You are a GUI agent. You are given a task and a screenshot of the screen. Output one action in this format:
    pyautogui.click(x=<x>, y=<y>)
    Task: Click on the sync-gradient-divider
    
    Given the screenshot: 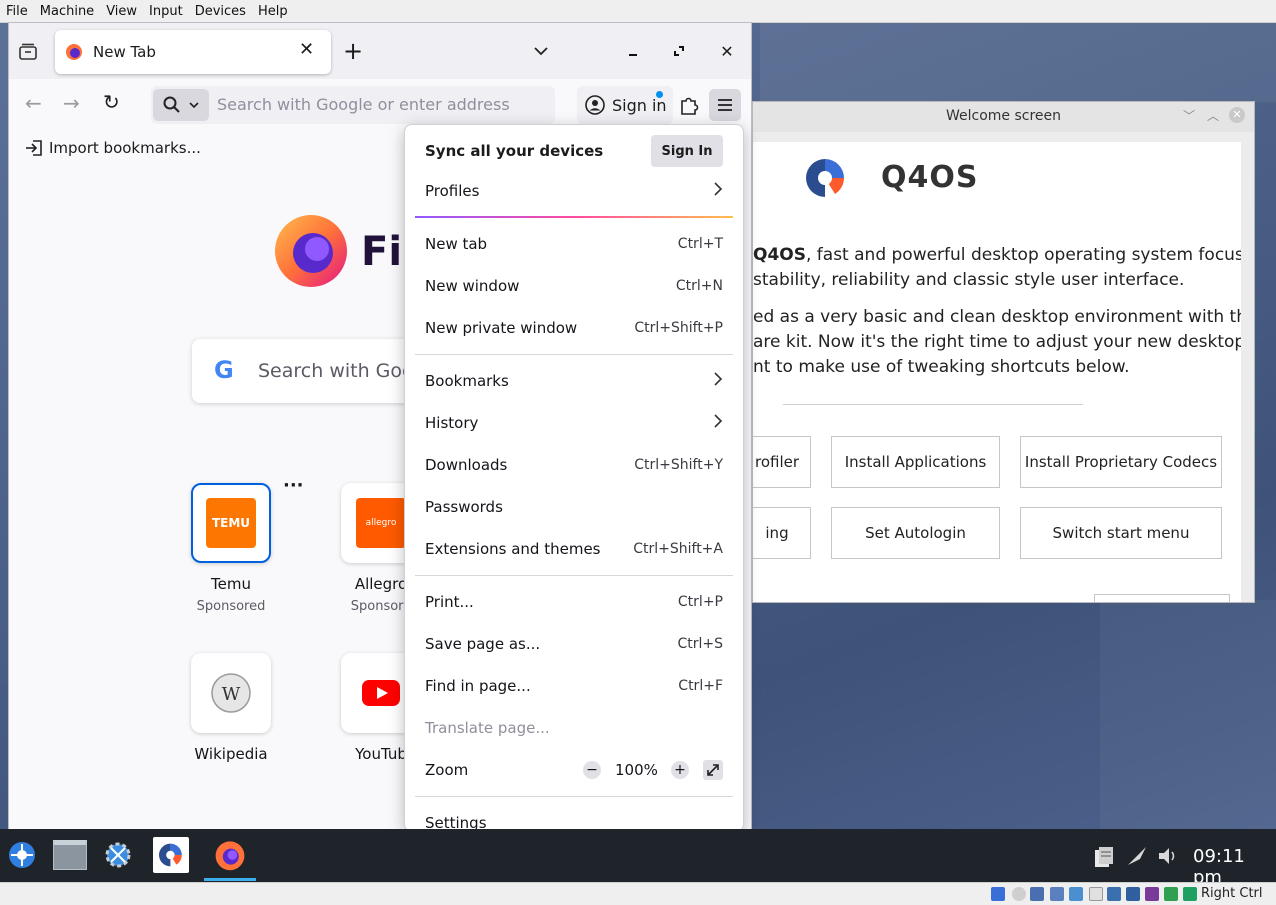 What is the action you would take?
    pyautogui.click(x=574, y=217)
    